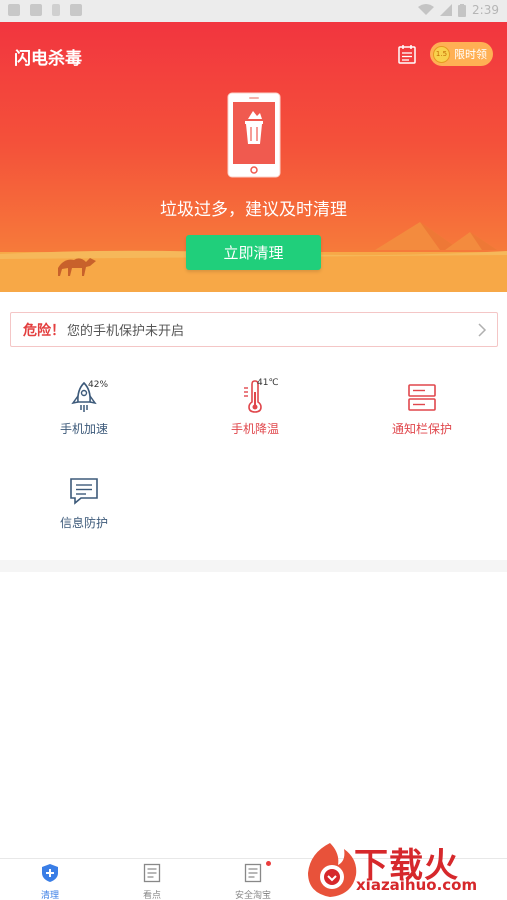 Image resolution: width=507 pixels, height=900 pixels. I want to click on feature-phone-cooling: 41℃ 手机降温, so click(255, 407).